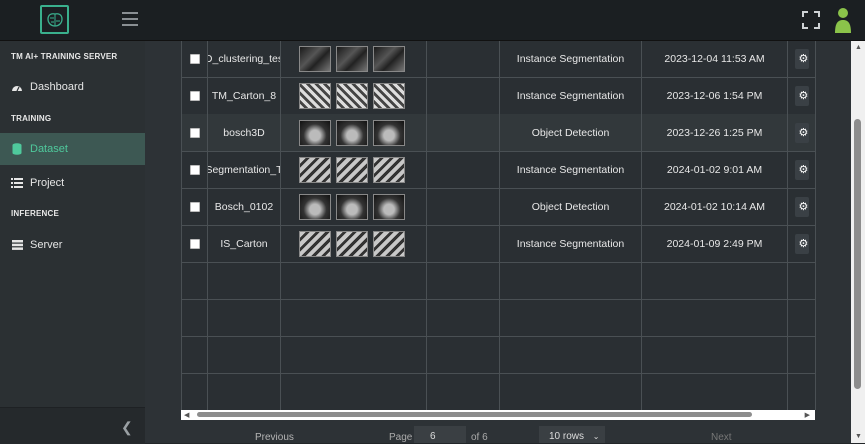 The image size is (865, 444). I want to click on dataset-date-cell: 2023-12-26 1:25 PM, so click(715, 132).